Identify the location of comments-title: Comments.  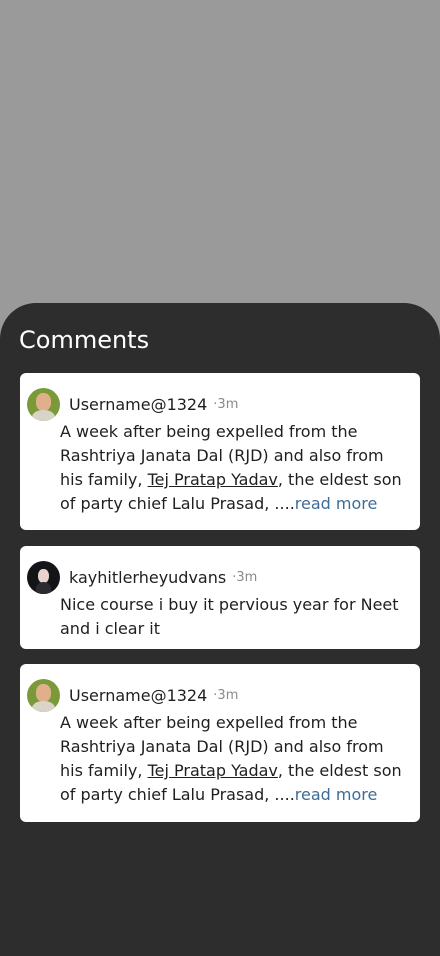
(84, 340).